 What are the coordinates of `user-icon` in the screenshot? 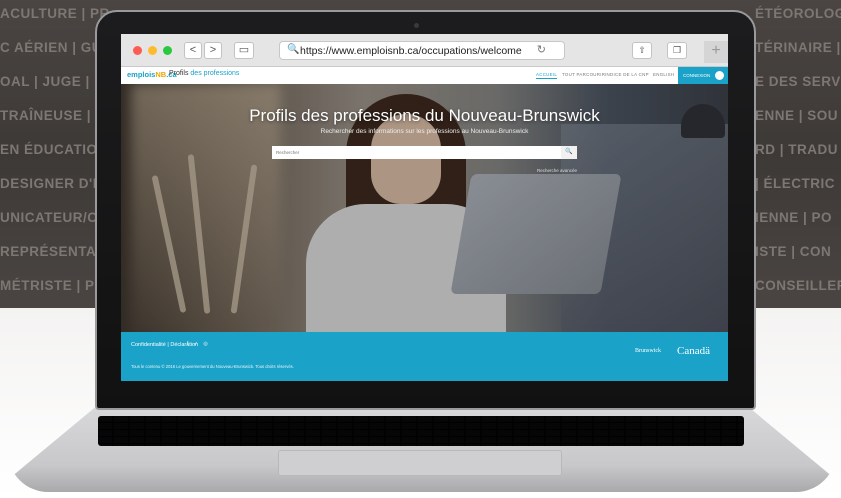 It's located at (719, 75).